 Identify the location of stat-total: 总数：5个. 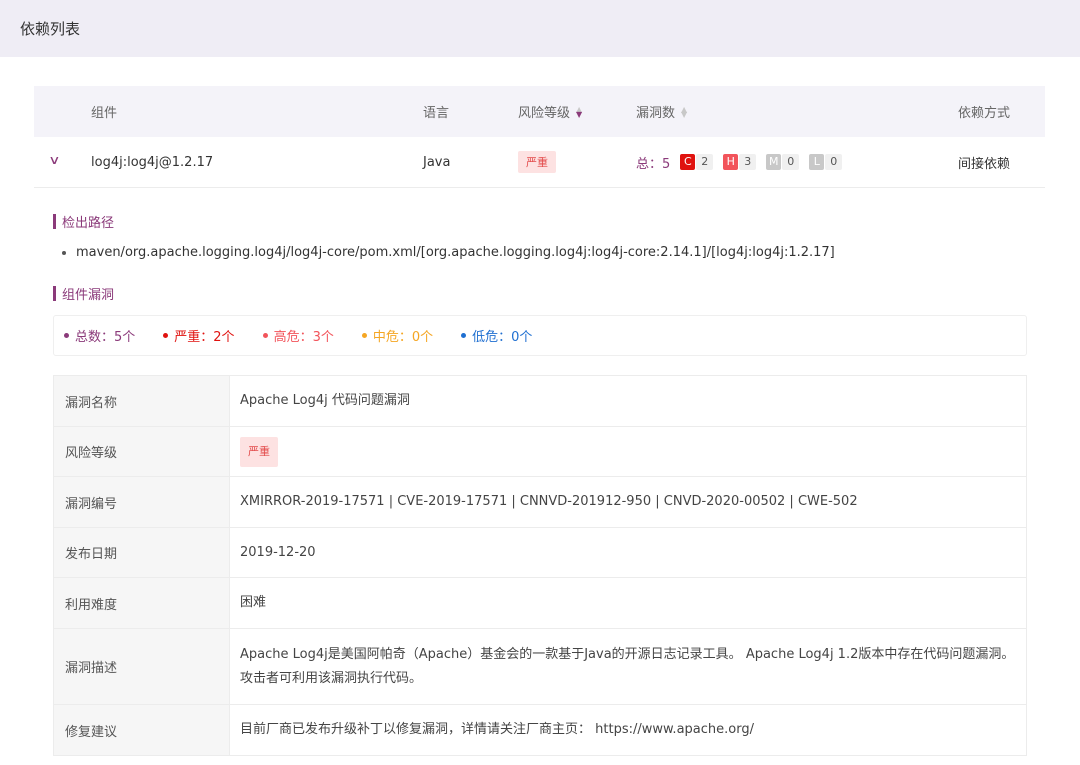
(99, 335).